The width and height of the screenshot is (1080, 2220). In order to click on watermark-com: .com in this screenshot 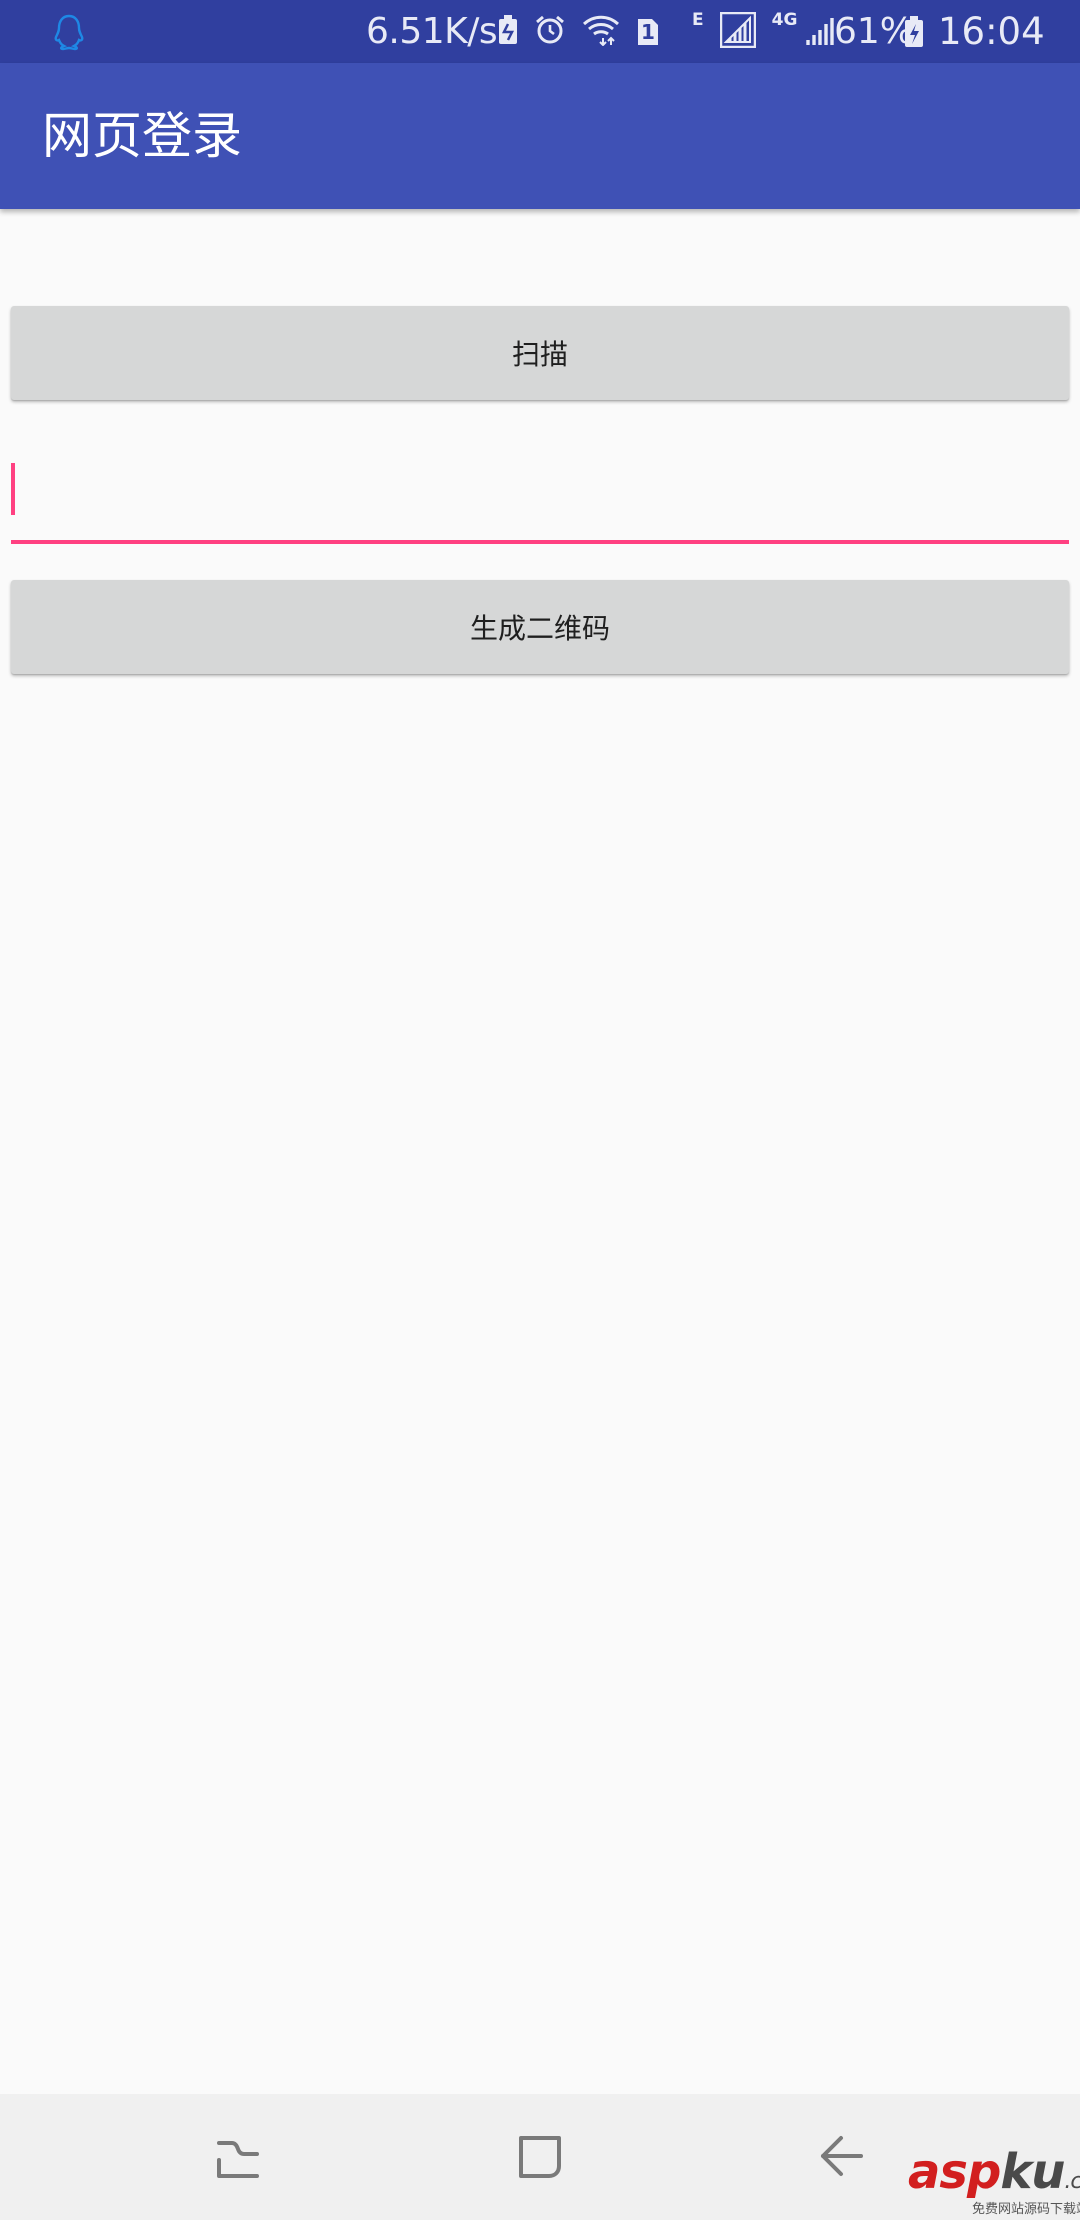, I will do `click(1072, 2181)`.